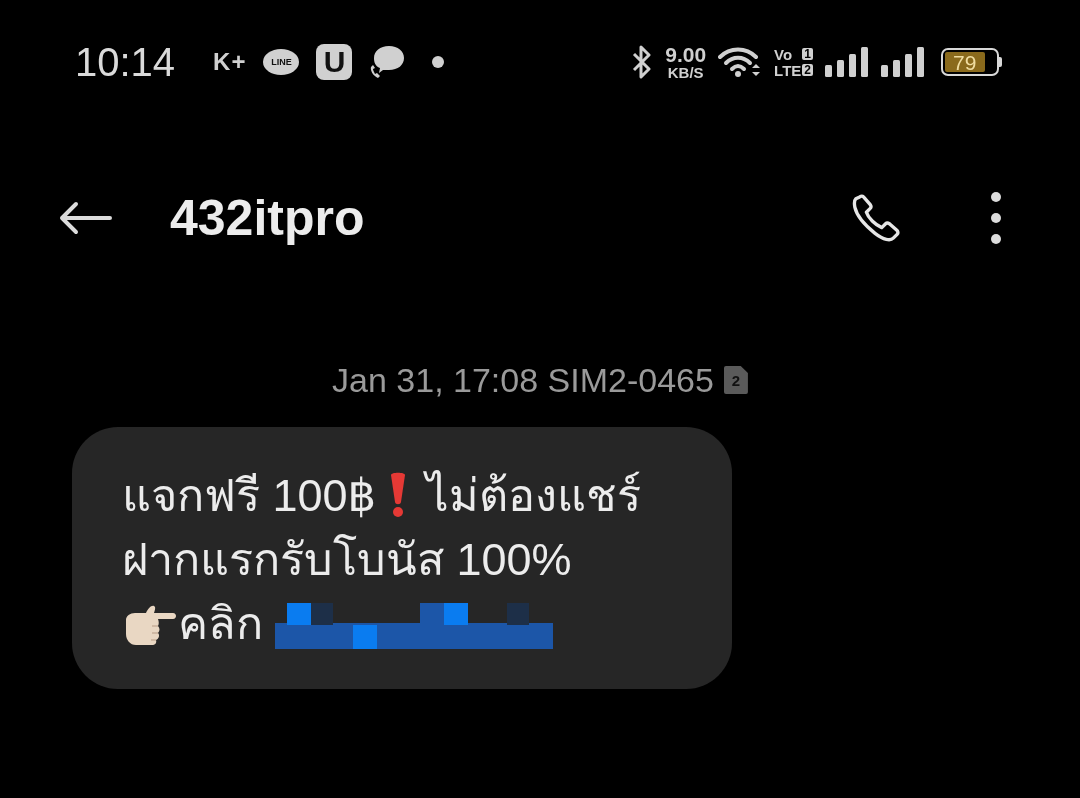  I want to click on chat-bubble-phone-icon, so click(387, 62).